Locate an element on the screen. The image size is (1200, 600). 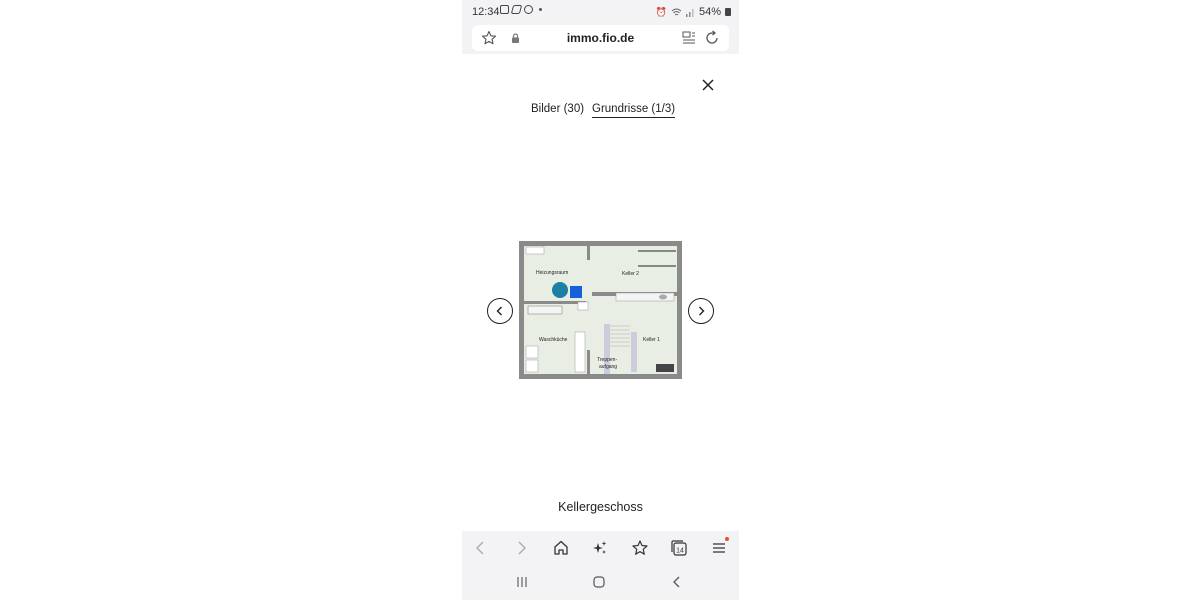
wifi-icon is located at coordinates (676, 11).